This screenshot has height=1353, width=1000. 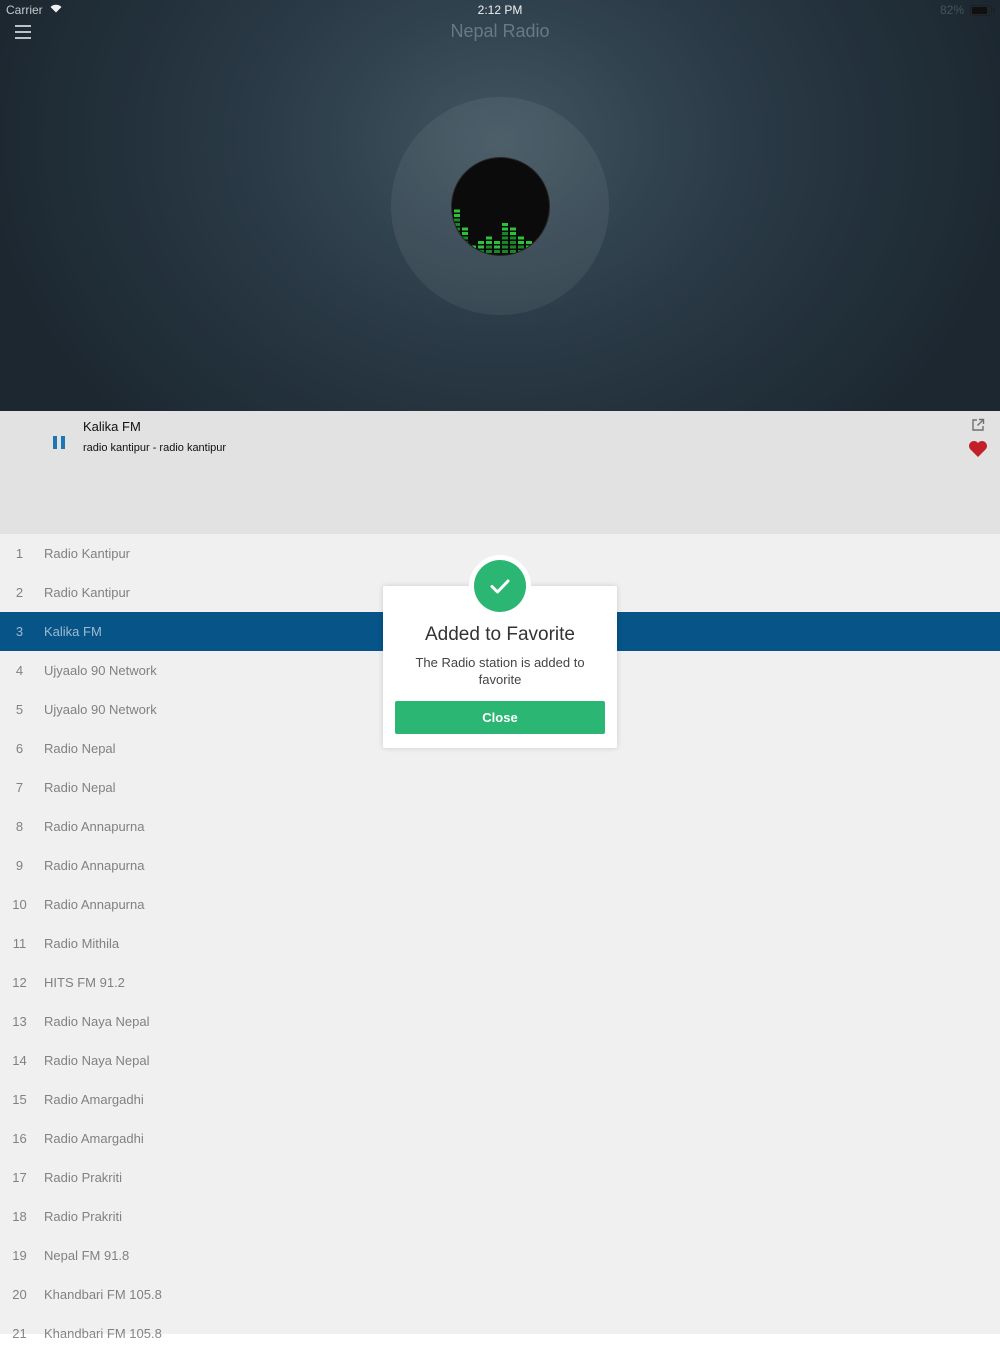 What do you see at coordinates (500, 634) in the screenshot?
I see `dialog-title: Added to Favorite` at bounding box center [500, 634].